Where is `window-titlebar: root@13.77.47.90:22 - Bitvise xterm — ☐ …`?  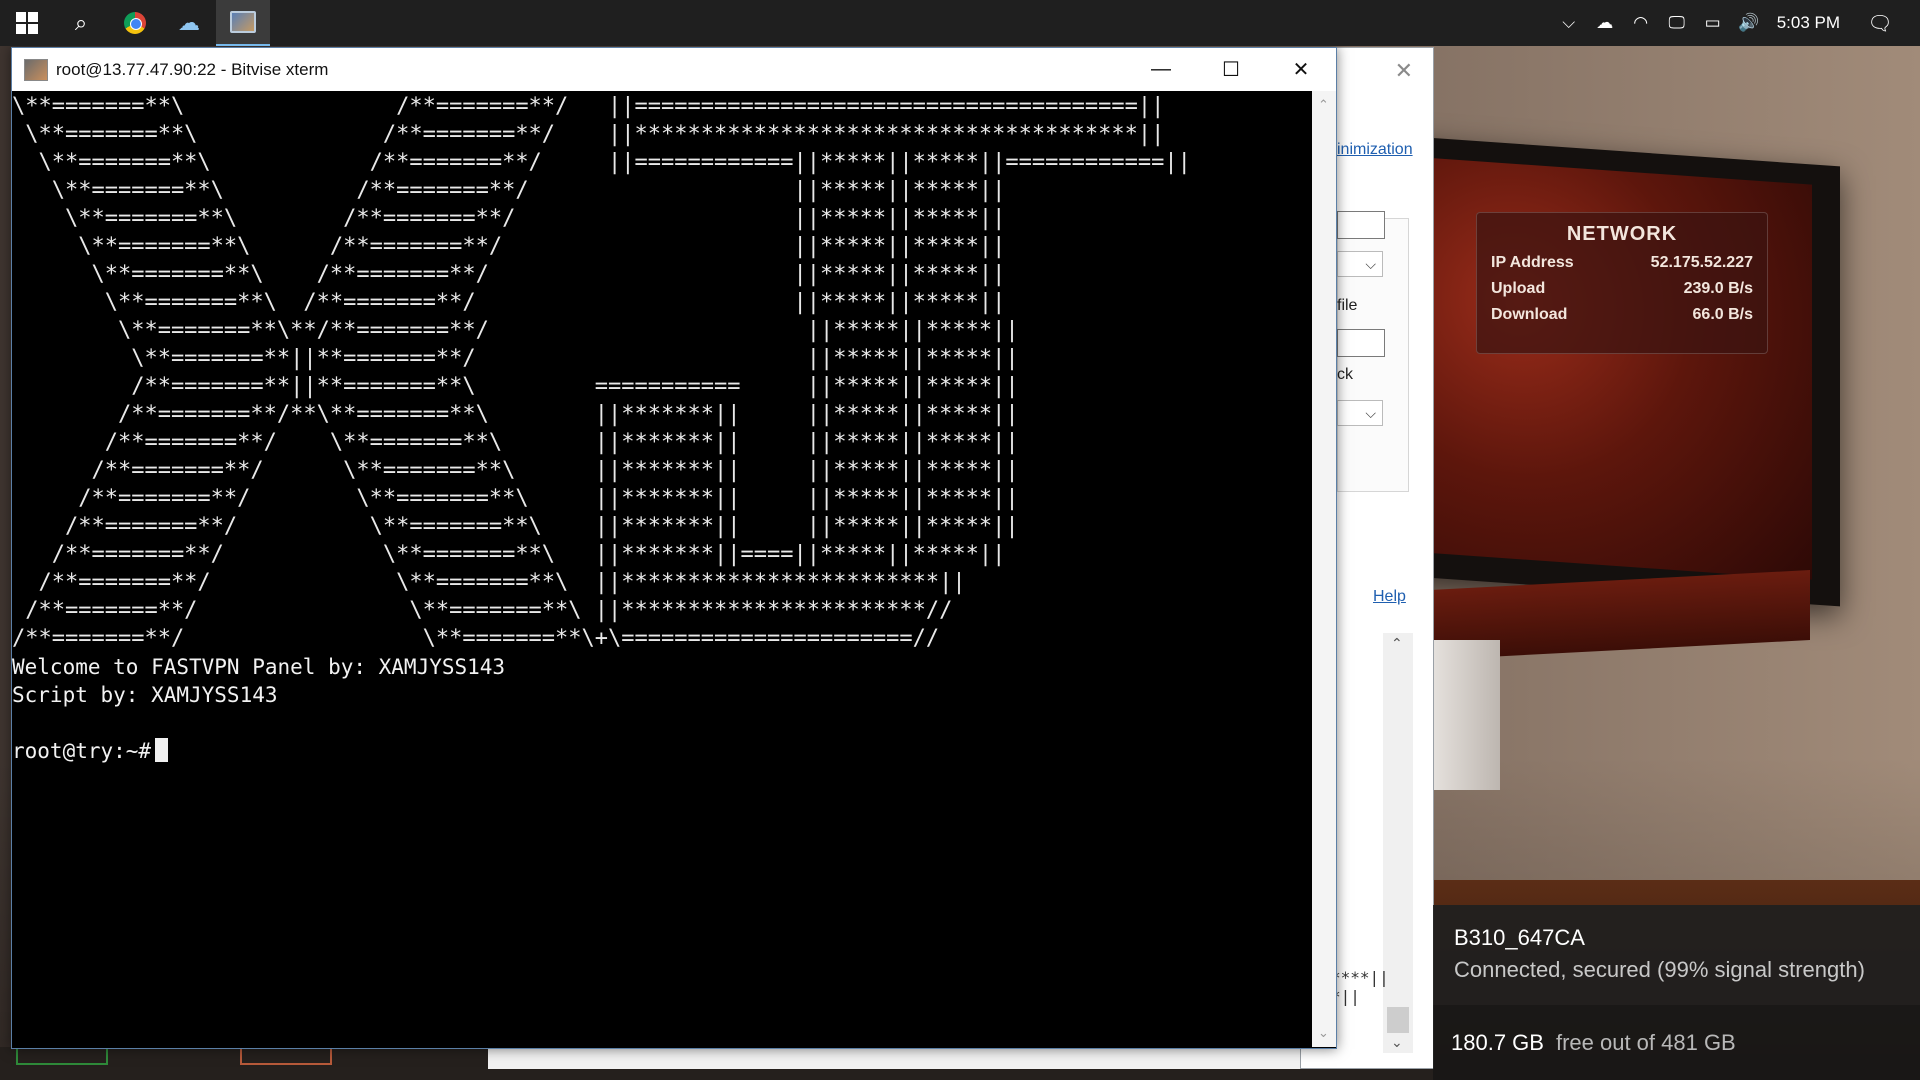 window-titlebar: root@13.77.47.90:22 - Bitvise xterm — ☐ … is located at coordinates (674, 69).